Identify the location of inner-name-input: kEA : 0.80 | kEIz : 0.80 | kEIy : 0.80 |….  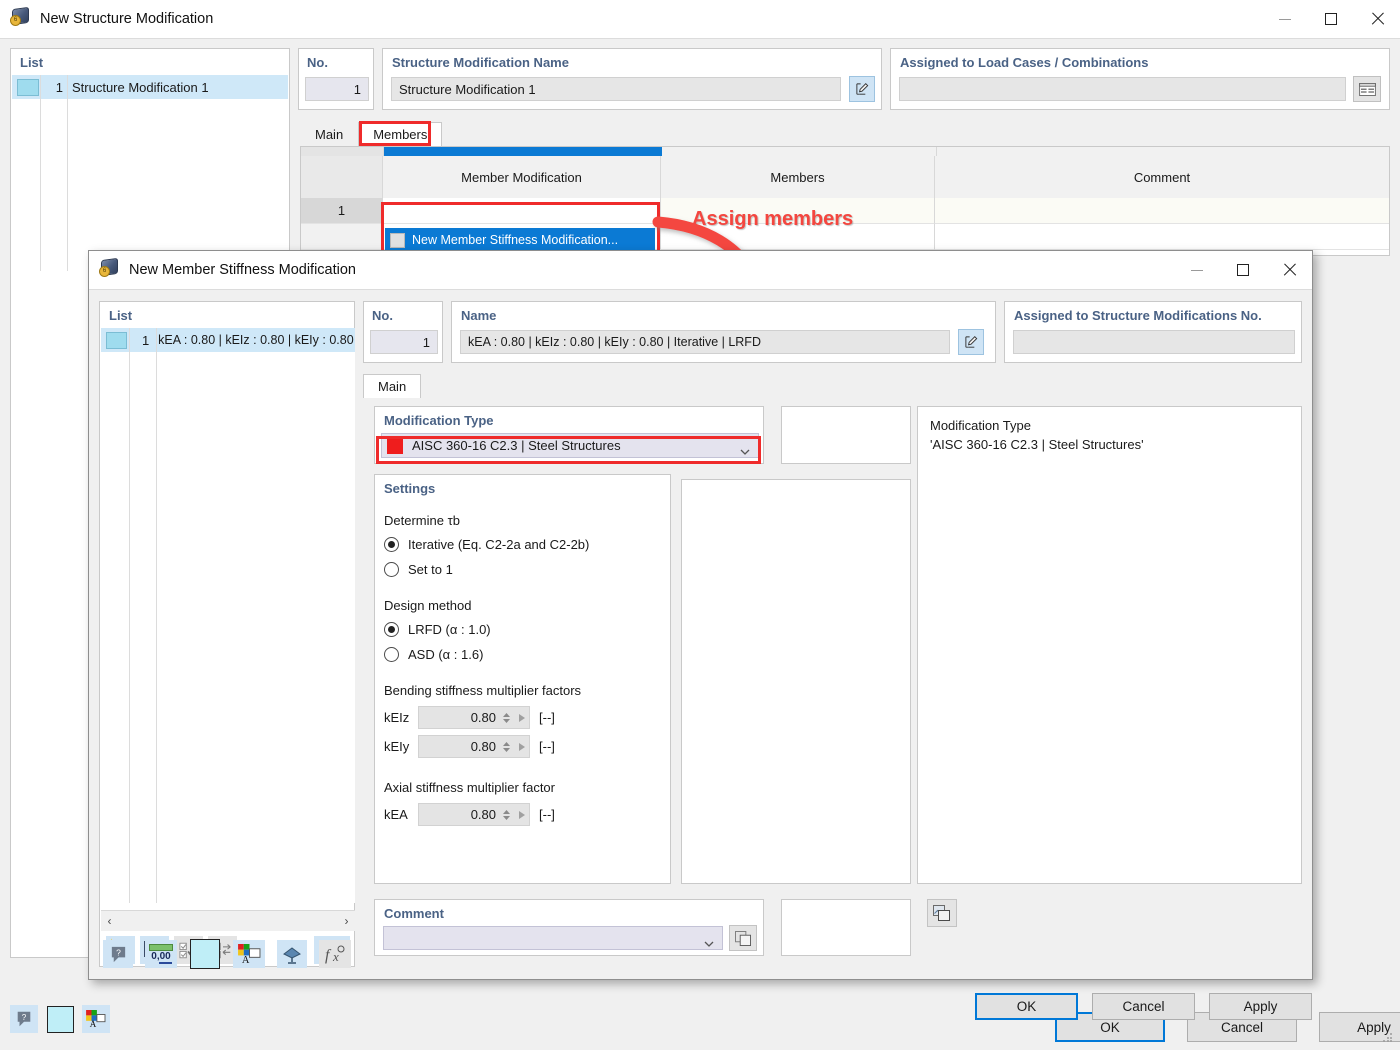
(705, 342).